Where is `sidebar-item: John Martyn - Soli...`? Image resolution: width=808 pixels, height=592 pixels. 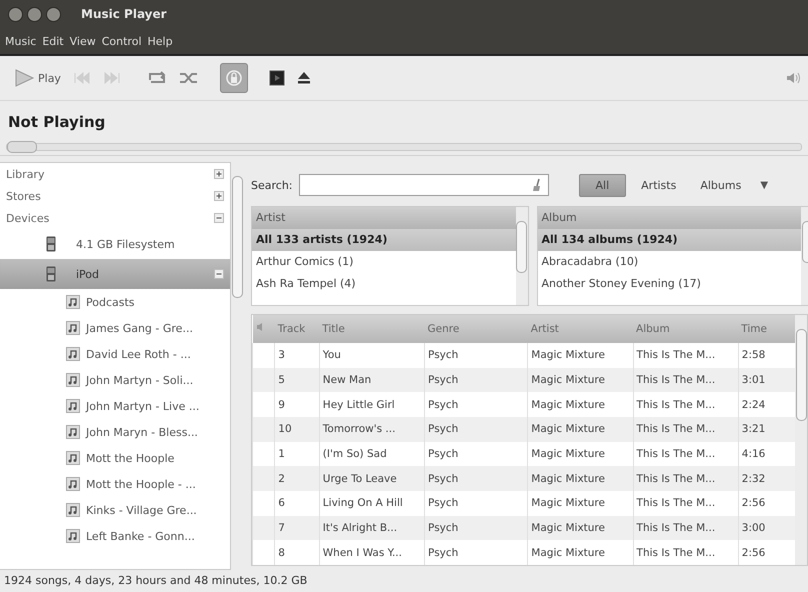 sidebar-item: John Martyn - Soli... is located at coordinates (115, 380).